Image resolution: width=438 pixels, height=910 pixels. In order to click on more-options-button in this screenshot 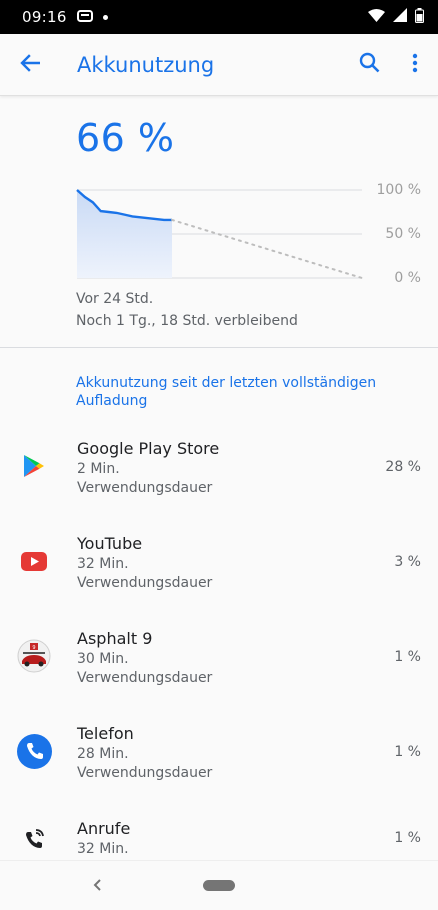, I will do `click(415, 65)`.